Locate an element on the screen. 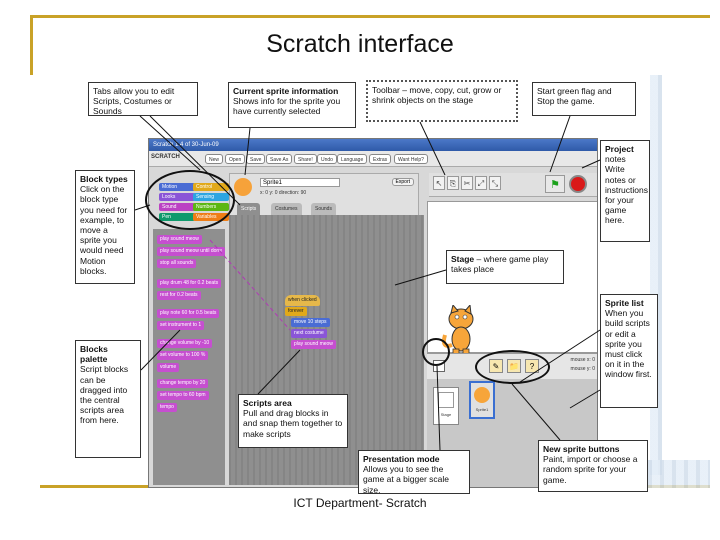 The height and width of the screenshot is (540, 720). palette-block: rest for 0.2 beats is located at coordinates (179, 295).